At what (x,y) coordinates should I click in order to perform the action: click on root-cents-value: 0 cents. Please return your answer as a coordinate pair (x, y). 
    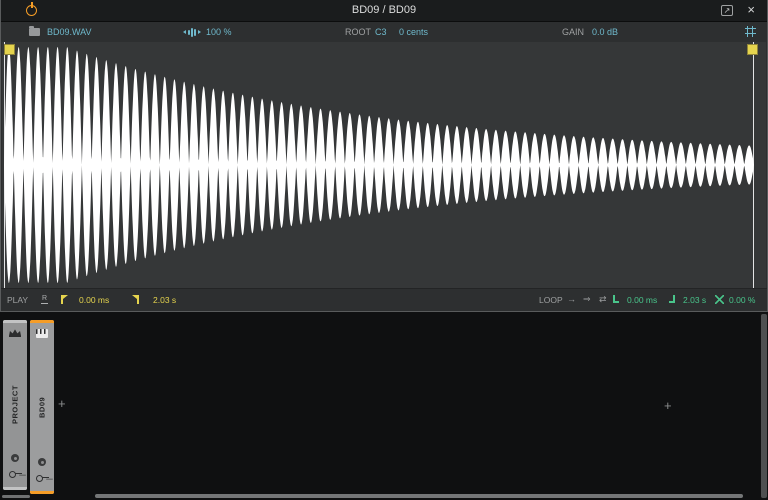
    Looking at the image, I should click on (413, 32).